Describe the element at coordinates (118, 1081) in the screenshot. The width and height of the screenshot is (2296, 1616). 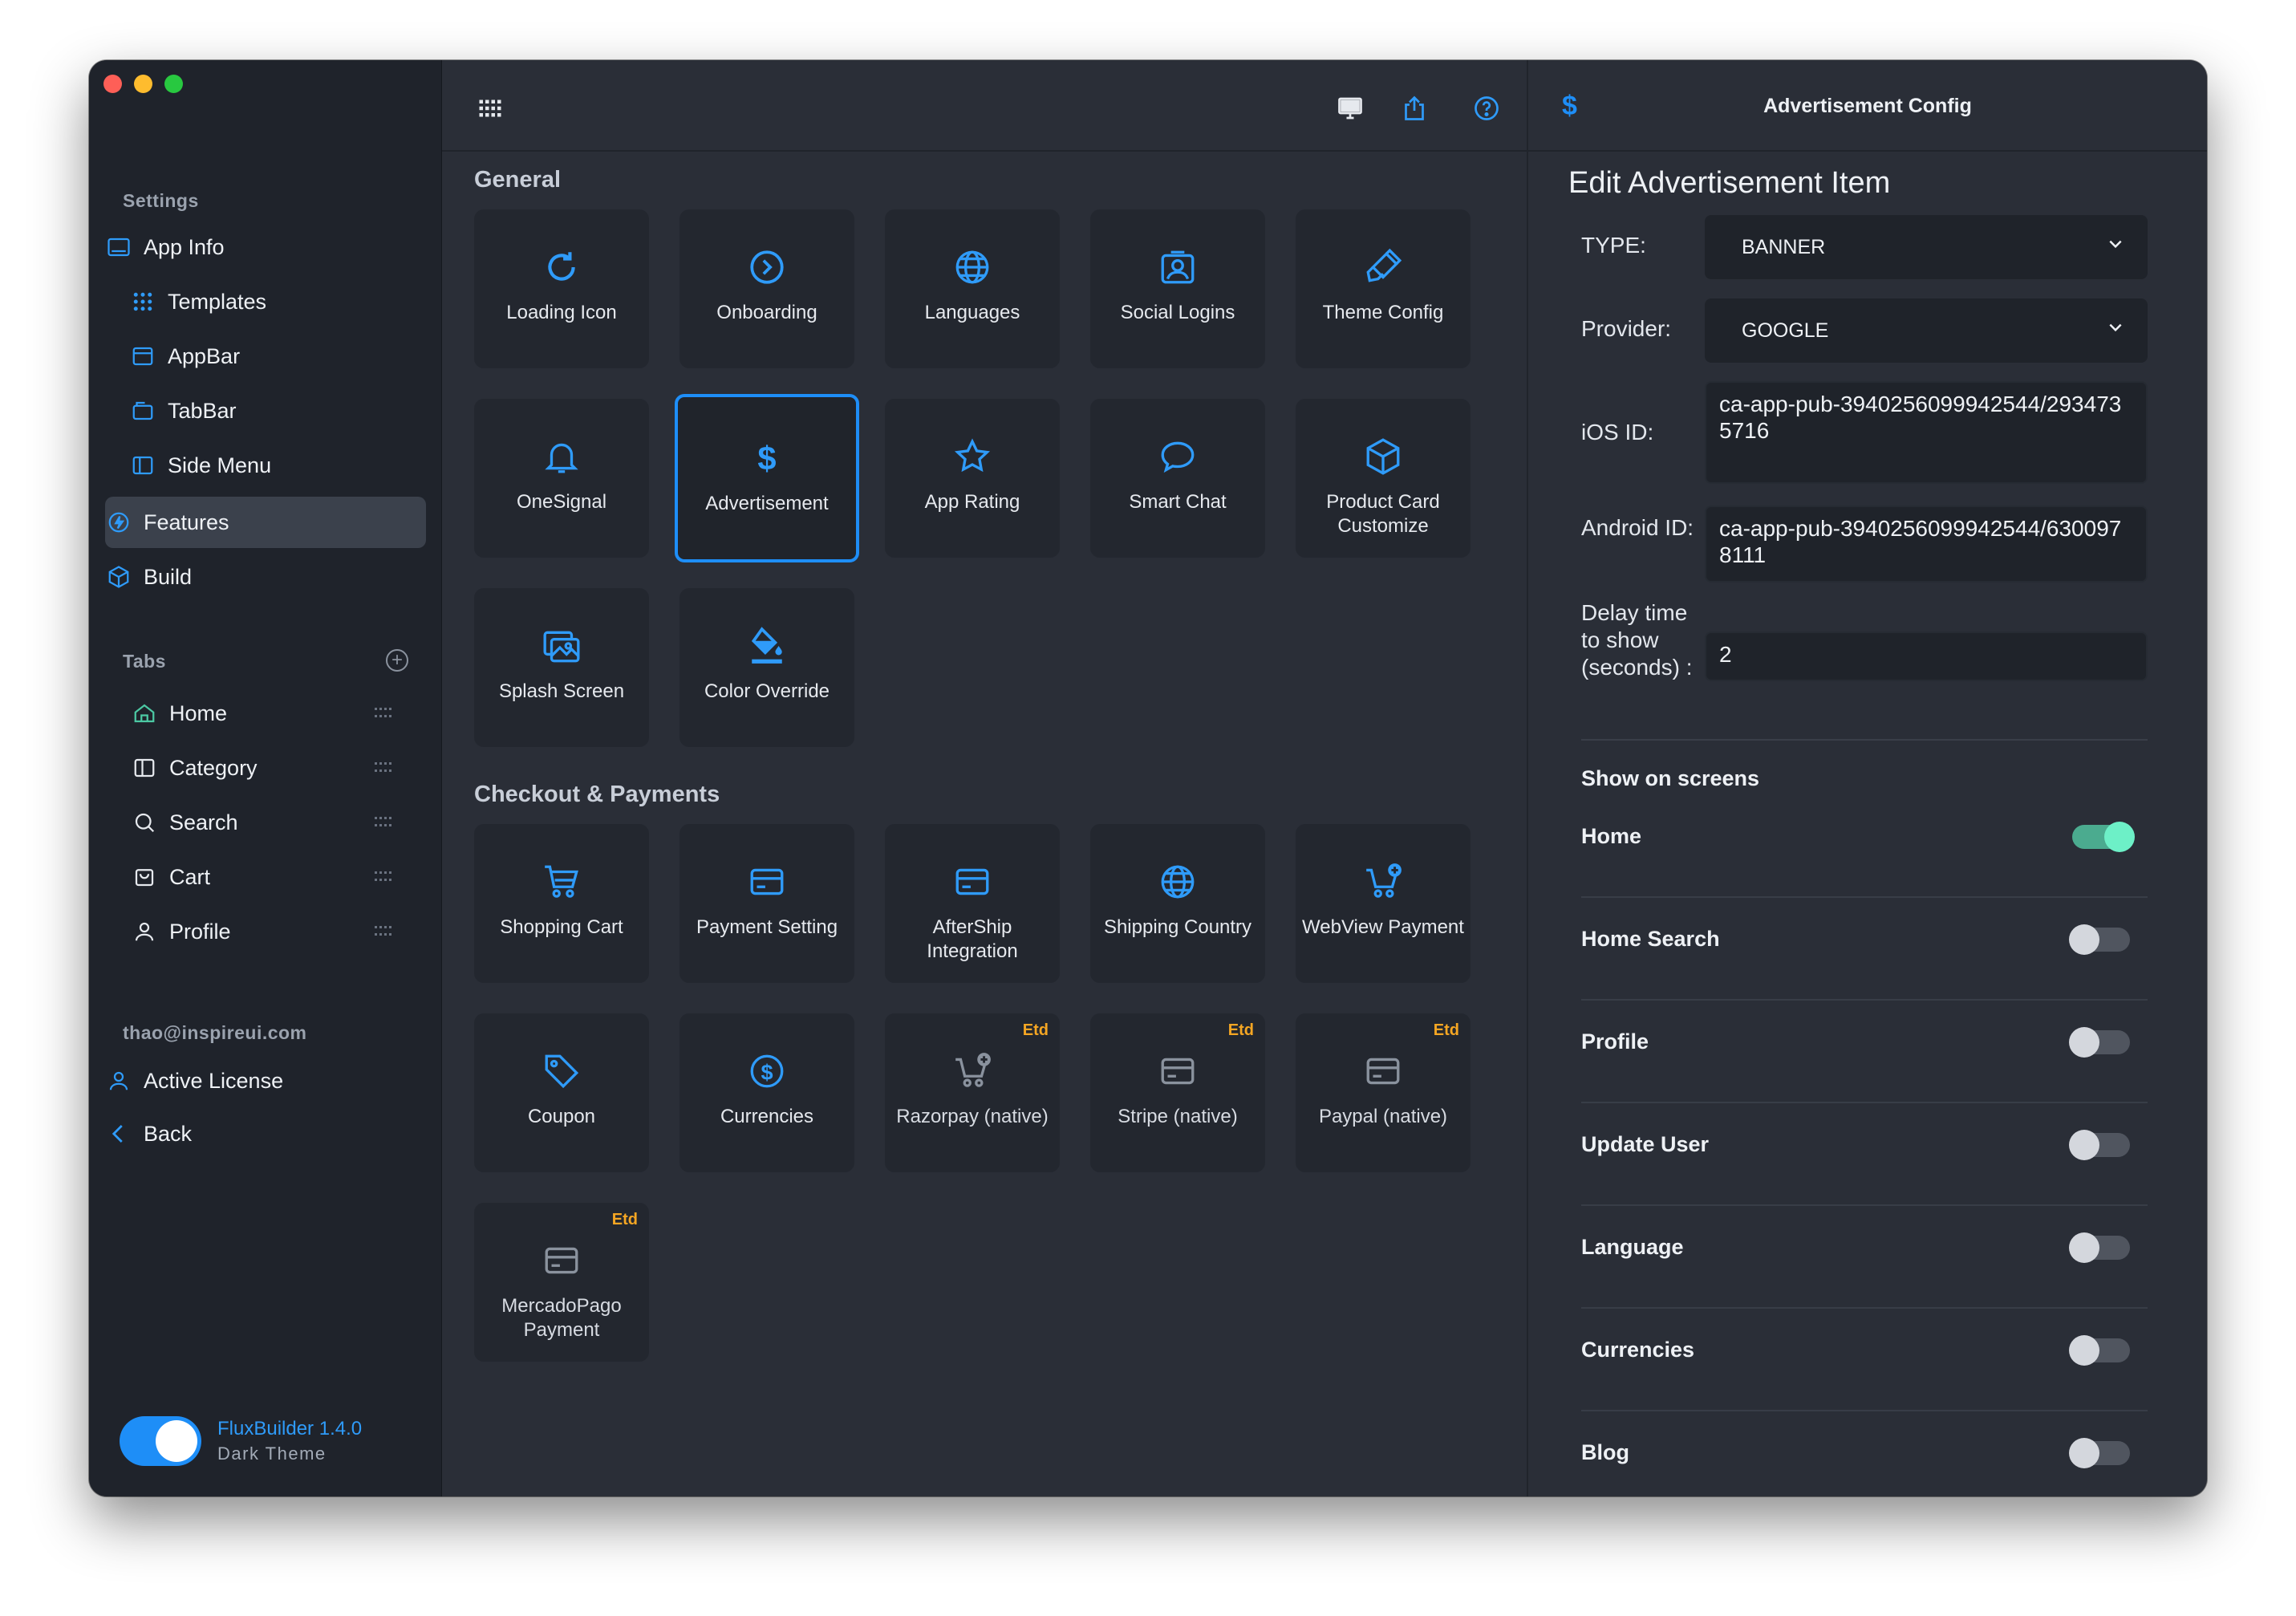
I see `license-icon` at that location.